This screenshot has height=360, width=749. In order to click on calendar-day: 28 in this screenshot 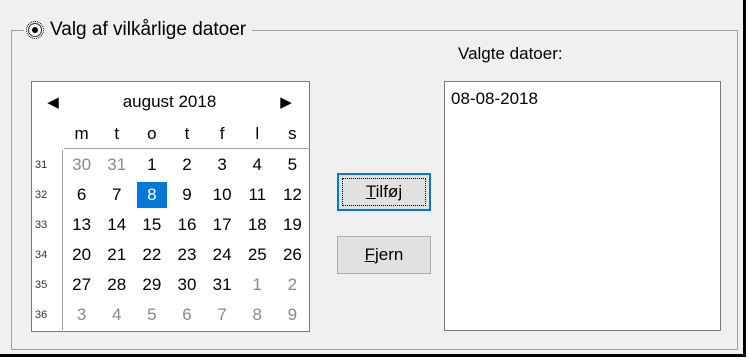, I will do `click(116, 285)`.